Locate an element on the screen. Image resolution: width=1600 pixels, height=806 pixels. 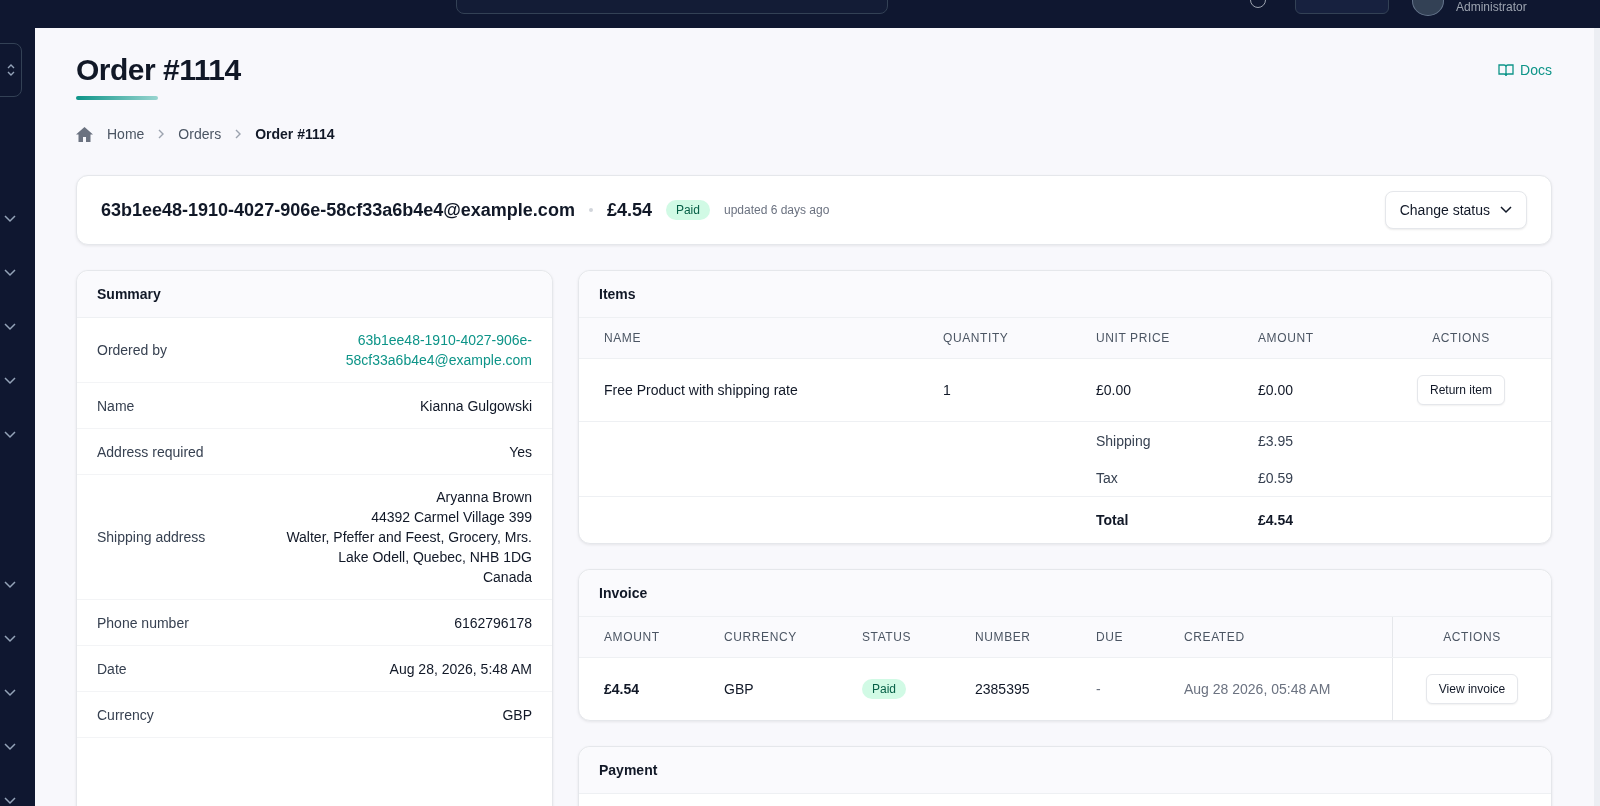
return-item-button: Return item is located at coordinates (1461, 390).